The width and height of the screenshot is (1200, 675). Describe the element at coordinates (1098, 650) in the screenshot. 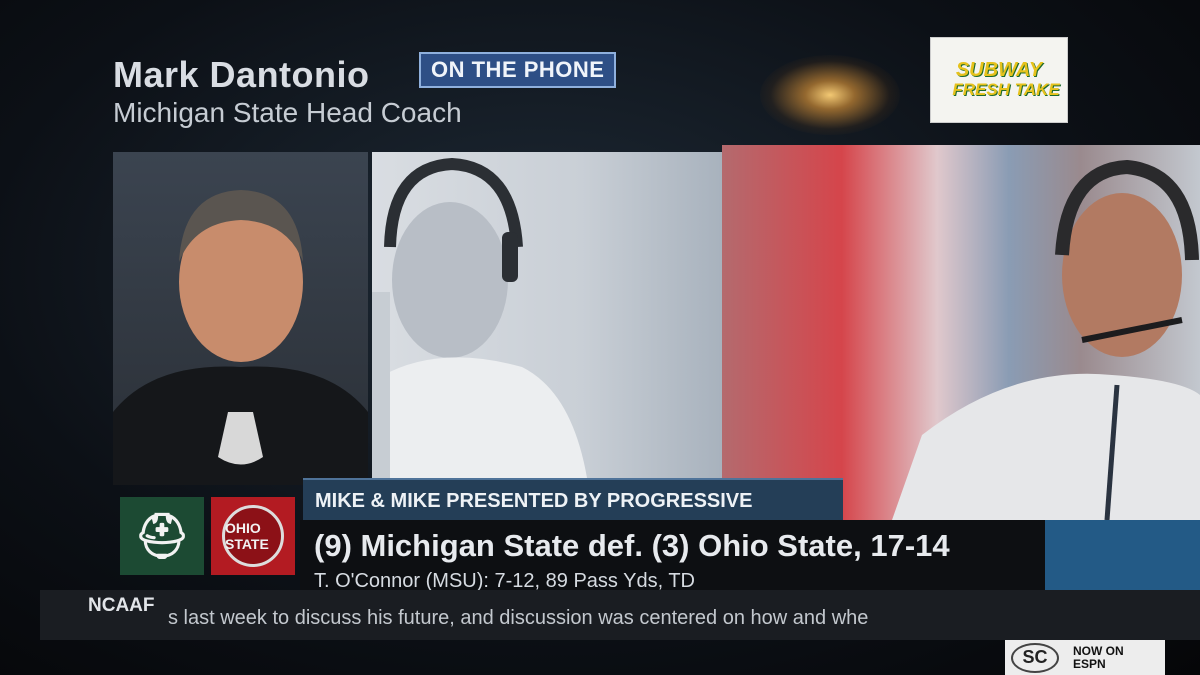

I see `now-on-text: NOW ON` at that location.